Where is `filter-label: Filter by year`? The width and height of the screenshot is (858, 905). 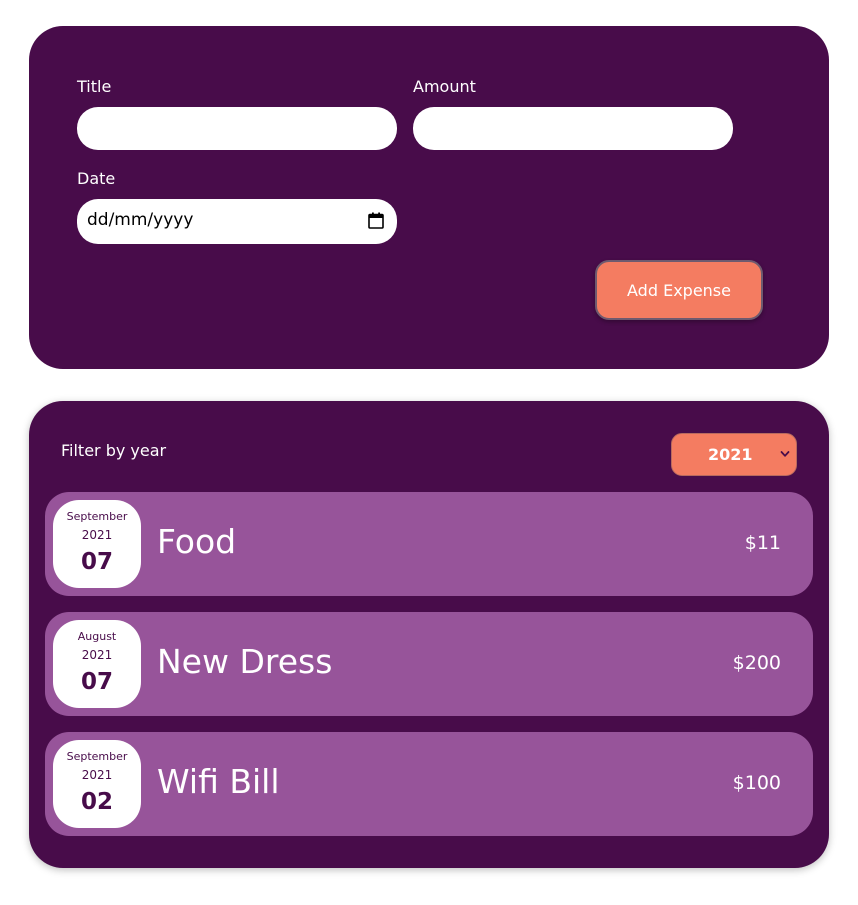
filter-label: Filter by year is located at coordinates (114, 450).